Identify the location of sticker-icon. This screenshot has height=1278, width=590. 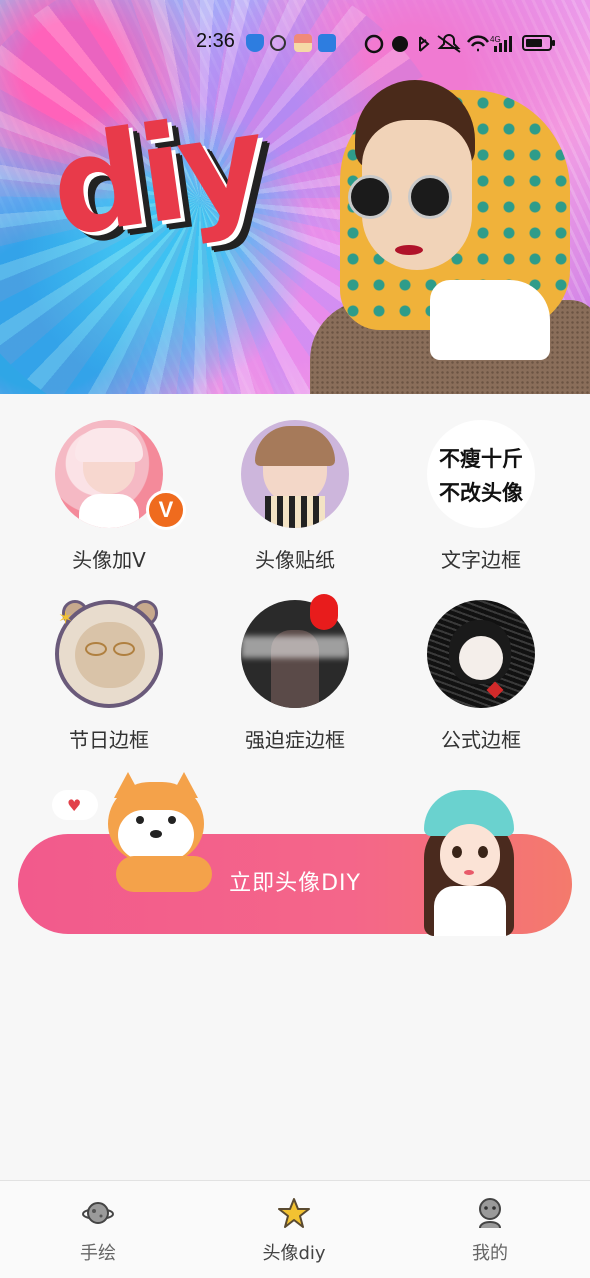
(295, 474).